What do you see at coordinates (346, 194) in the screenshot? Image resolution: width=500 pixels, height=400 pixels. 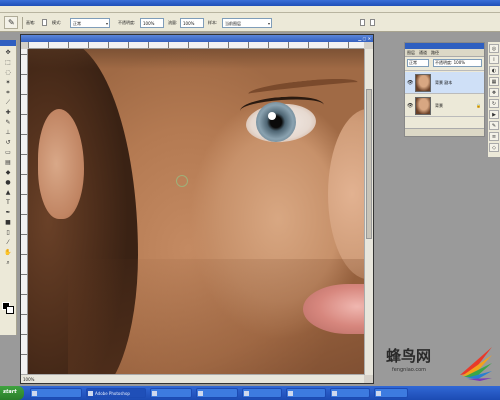 I see `photo-cheek` at bounding box center [346, 194].